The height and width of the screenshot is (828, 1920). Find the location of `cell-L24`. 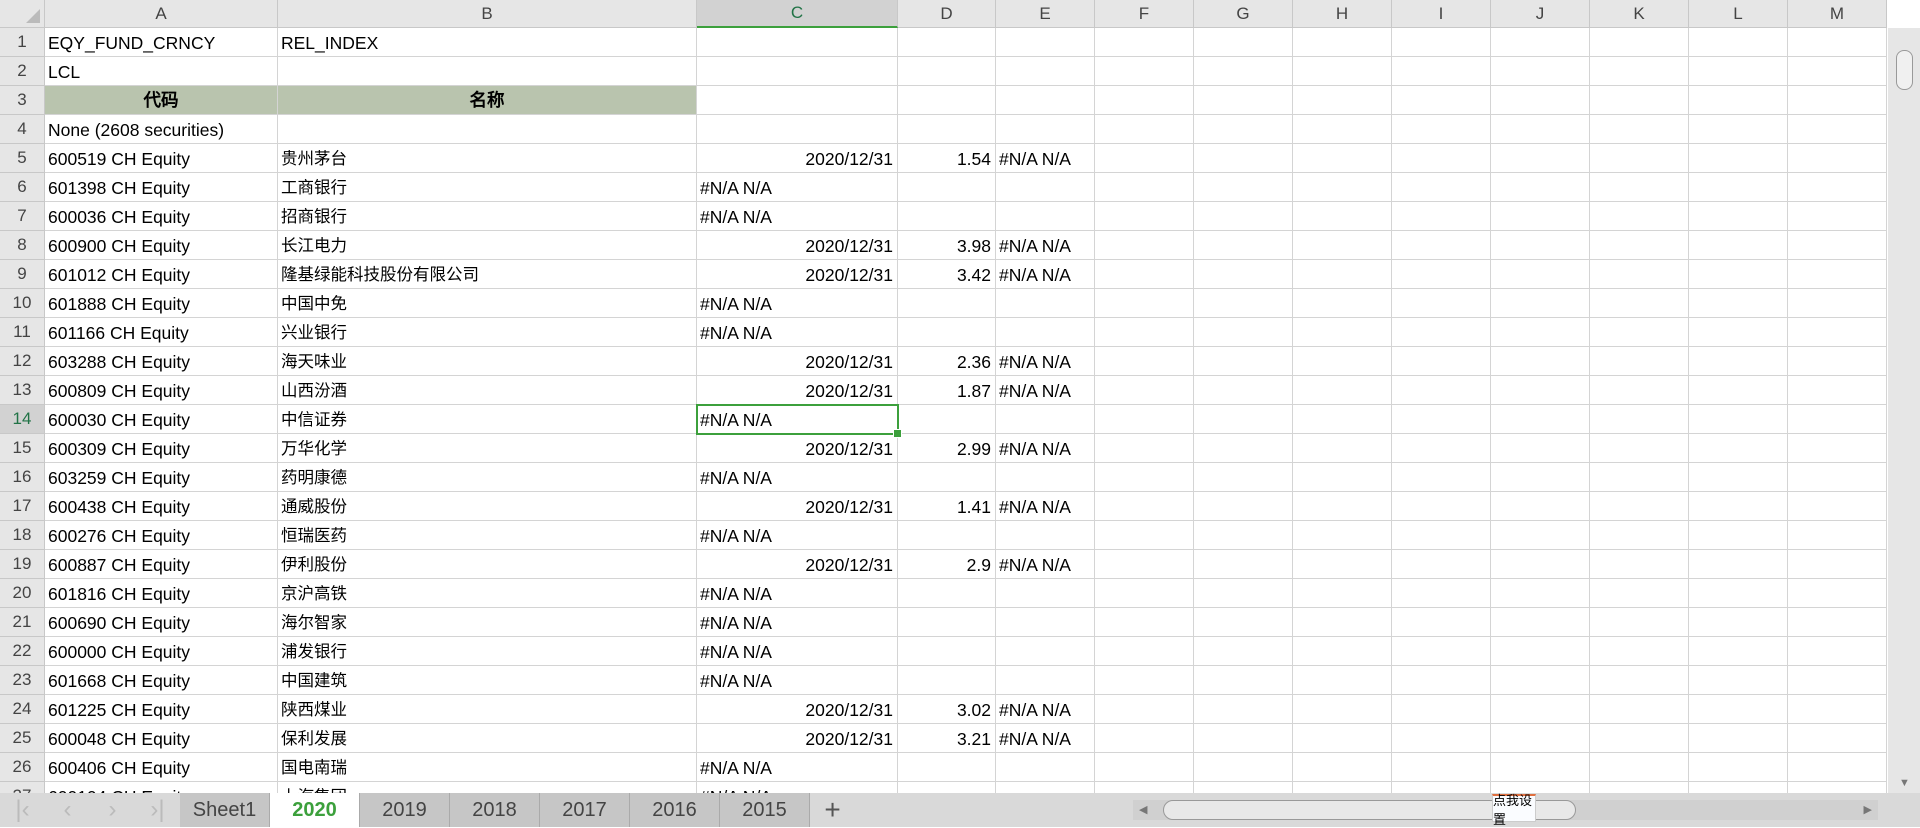

cell-L24 is located at coordinates (1738, 709).